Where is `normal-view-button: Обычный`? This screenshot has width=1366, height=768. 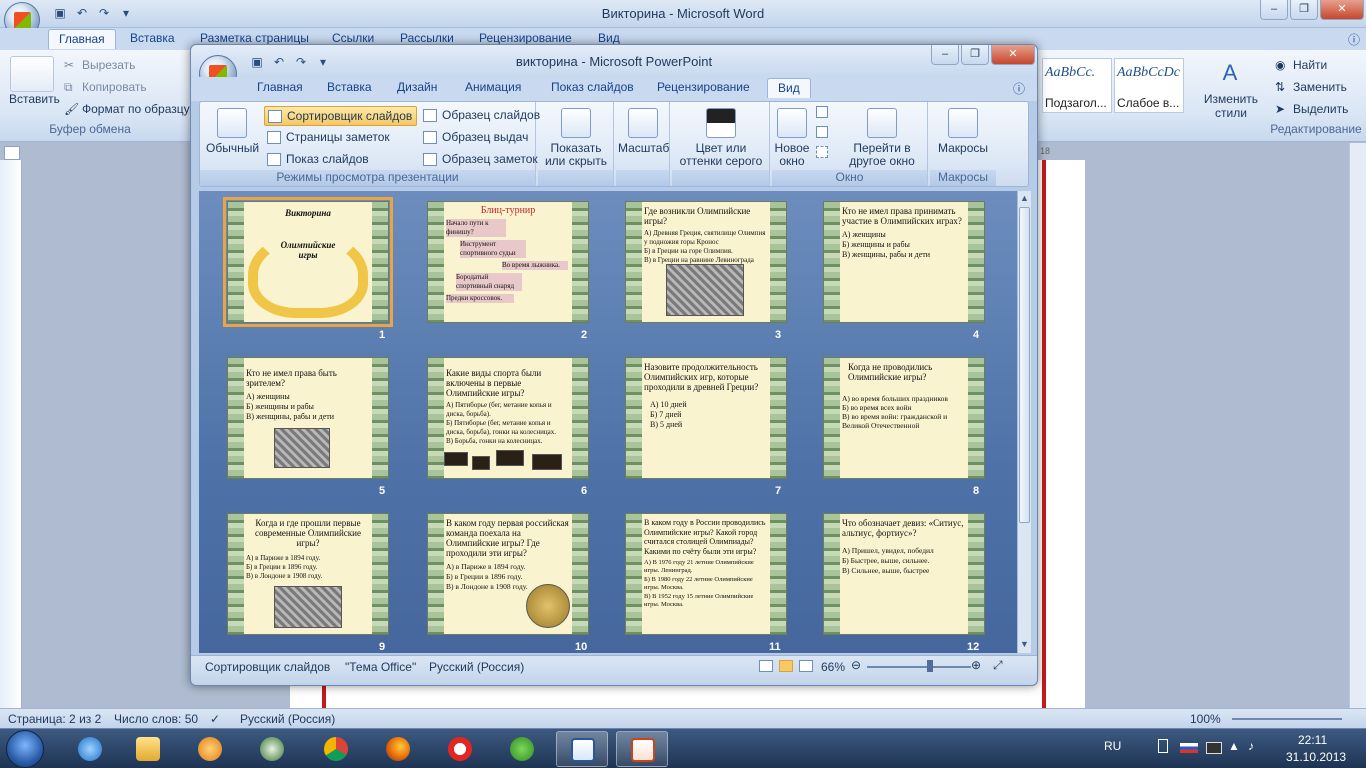
normal-view-button: Обычный is located at coordinates (232, 131).